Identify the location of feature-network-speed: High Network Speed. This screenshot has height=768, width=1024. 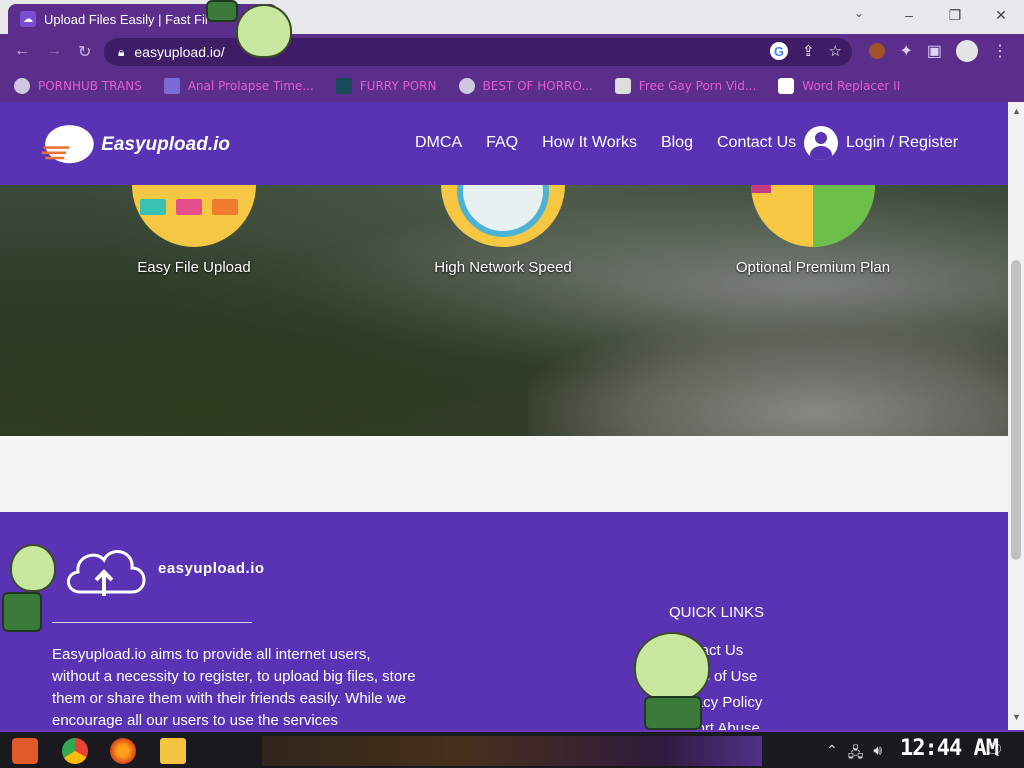
(503, 230).